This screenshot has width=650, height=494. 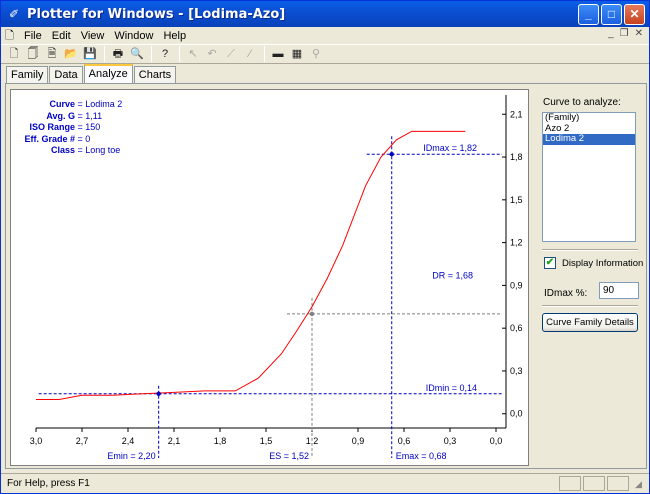 What do you see at coordinates (212, 54) in the screenshot?
I see `undo-icon: ↶` at bounding box center [212, 54].